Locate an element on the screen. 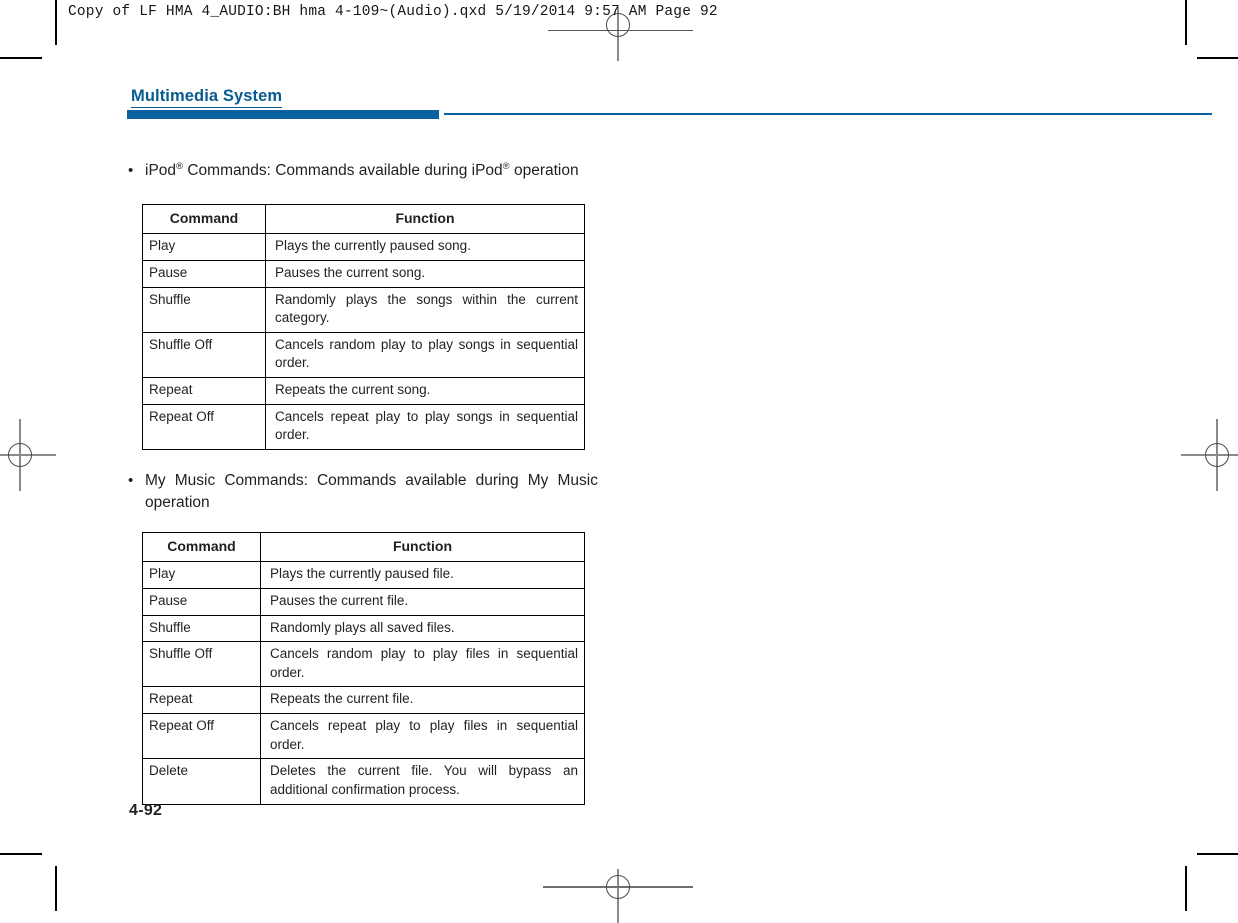 This screenshot has width=1238, height=923. cell-command: Delete is located at coordinates (201, 781).